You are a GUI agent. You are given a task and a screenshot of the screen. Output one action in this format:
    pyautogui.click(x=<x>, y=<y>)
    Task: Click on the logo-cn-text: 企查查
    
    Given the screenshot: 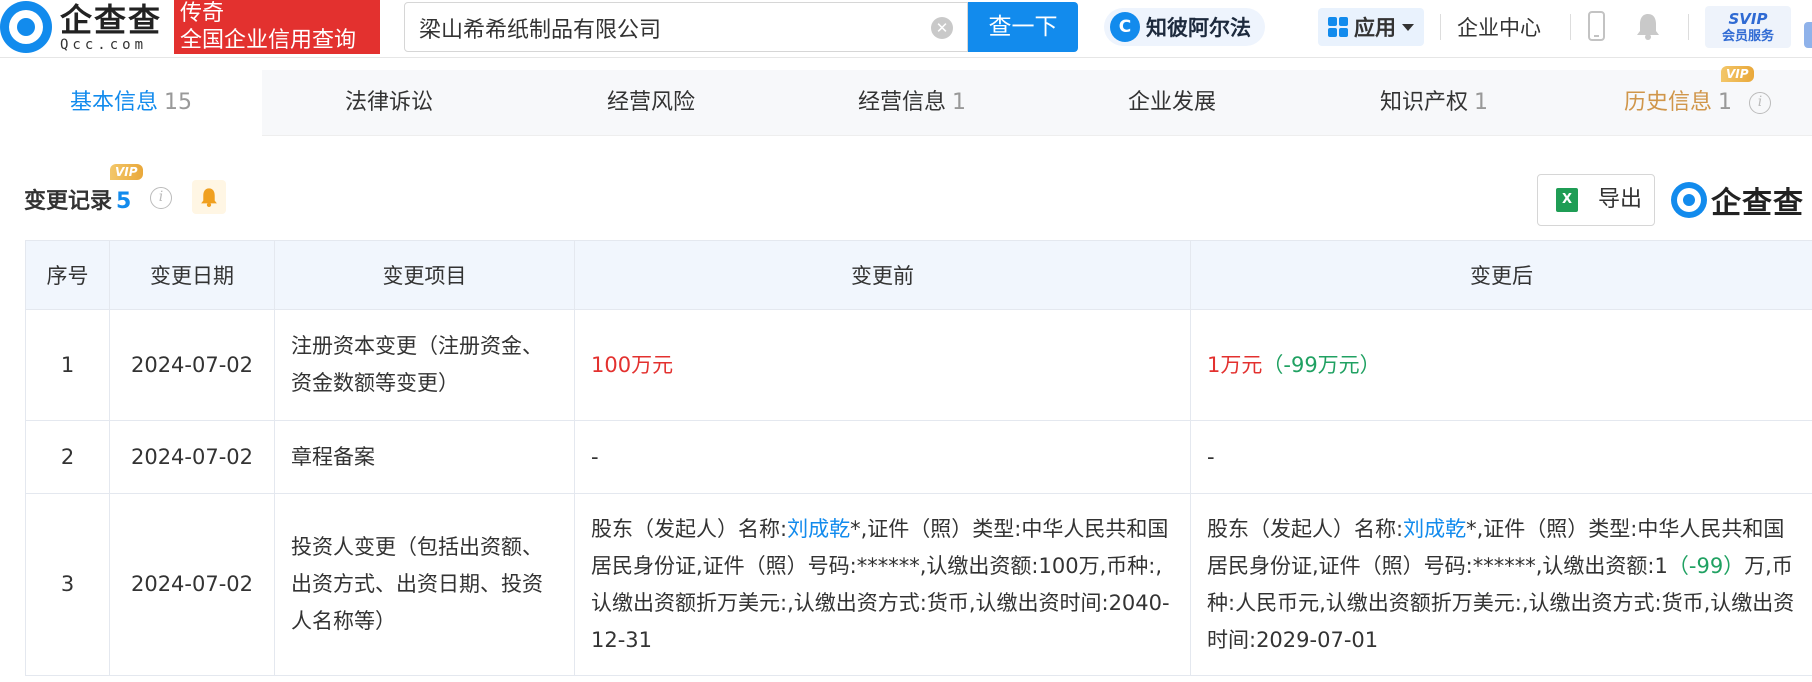 What is the action you would take?
    pyautogui.click(x=111, y=20)
    